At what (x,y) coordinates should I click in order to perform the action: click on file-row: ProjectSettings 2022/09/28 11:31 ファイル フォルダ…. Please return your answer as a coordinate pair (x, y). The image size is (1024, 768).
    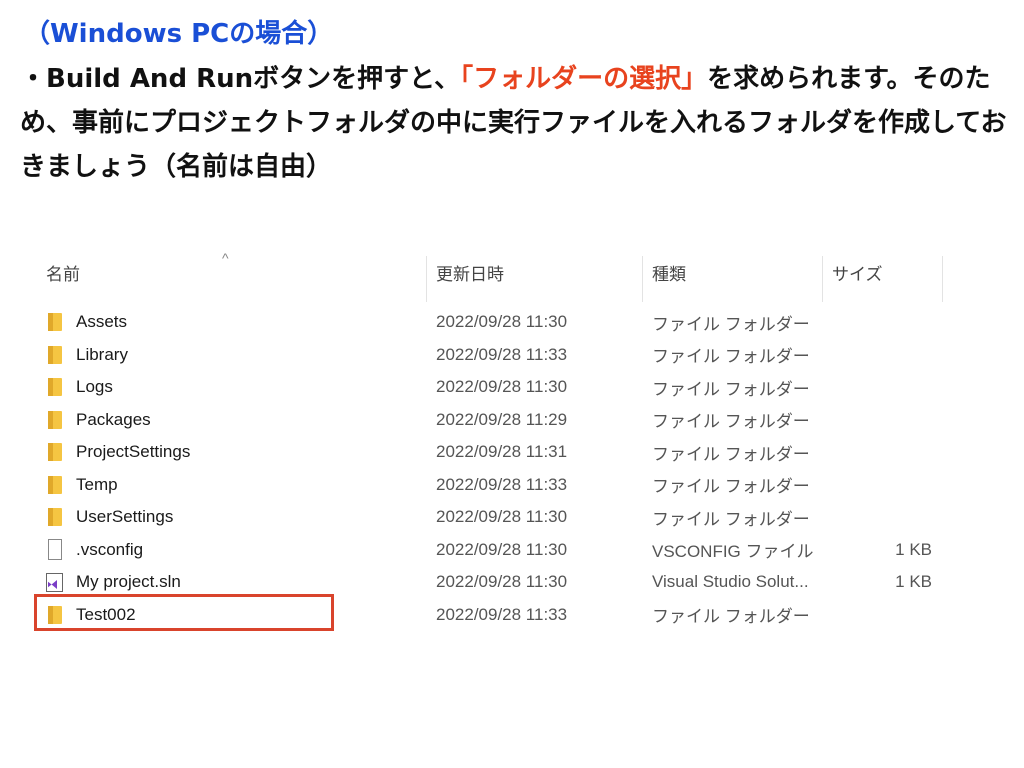
    Looking at the image, I should click on (498, 452).